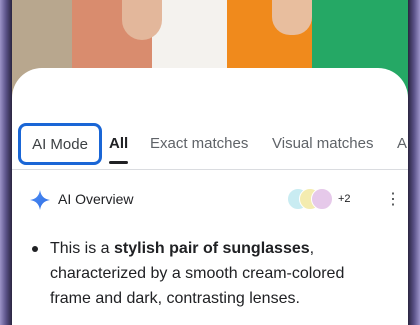  What do you see at coordinates (35, 249) in the screenshot?
I see `bullet-point` at bounding box center [35, 249].